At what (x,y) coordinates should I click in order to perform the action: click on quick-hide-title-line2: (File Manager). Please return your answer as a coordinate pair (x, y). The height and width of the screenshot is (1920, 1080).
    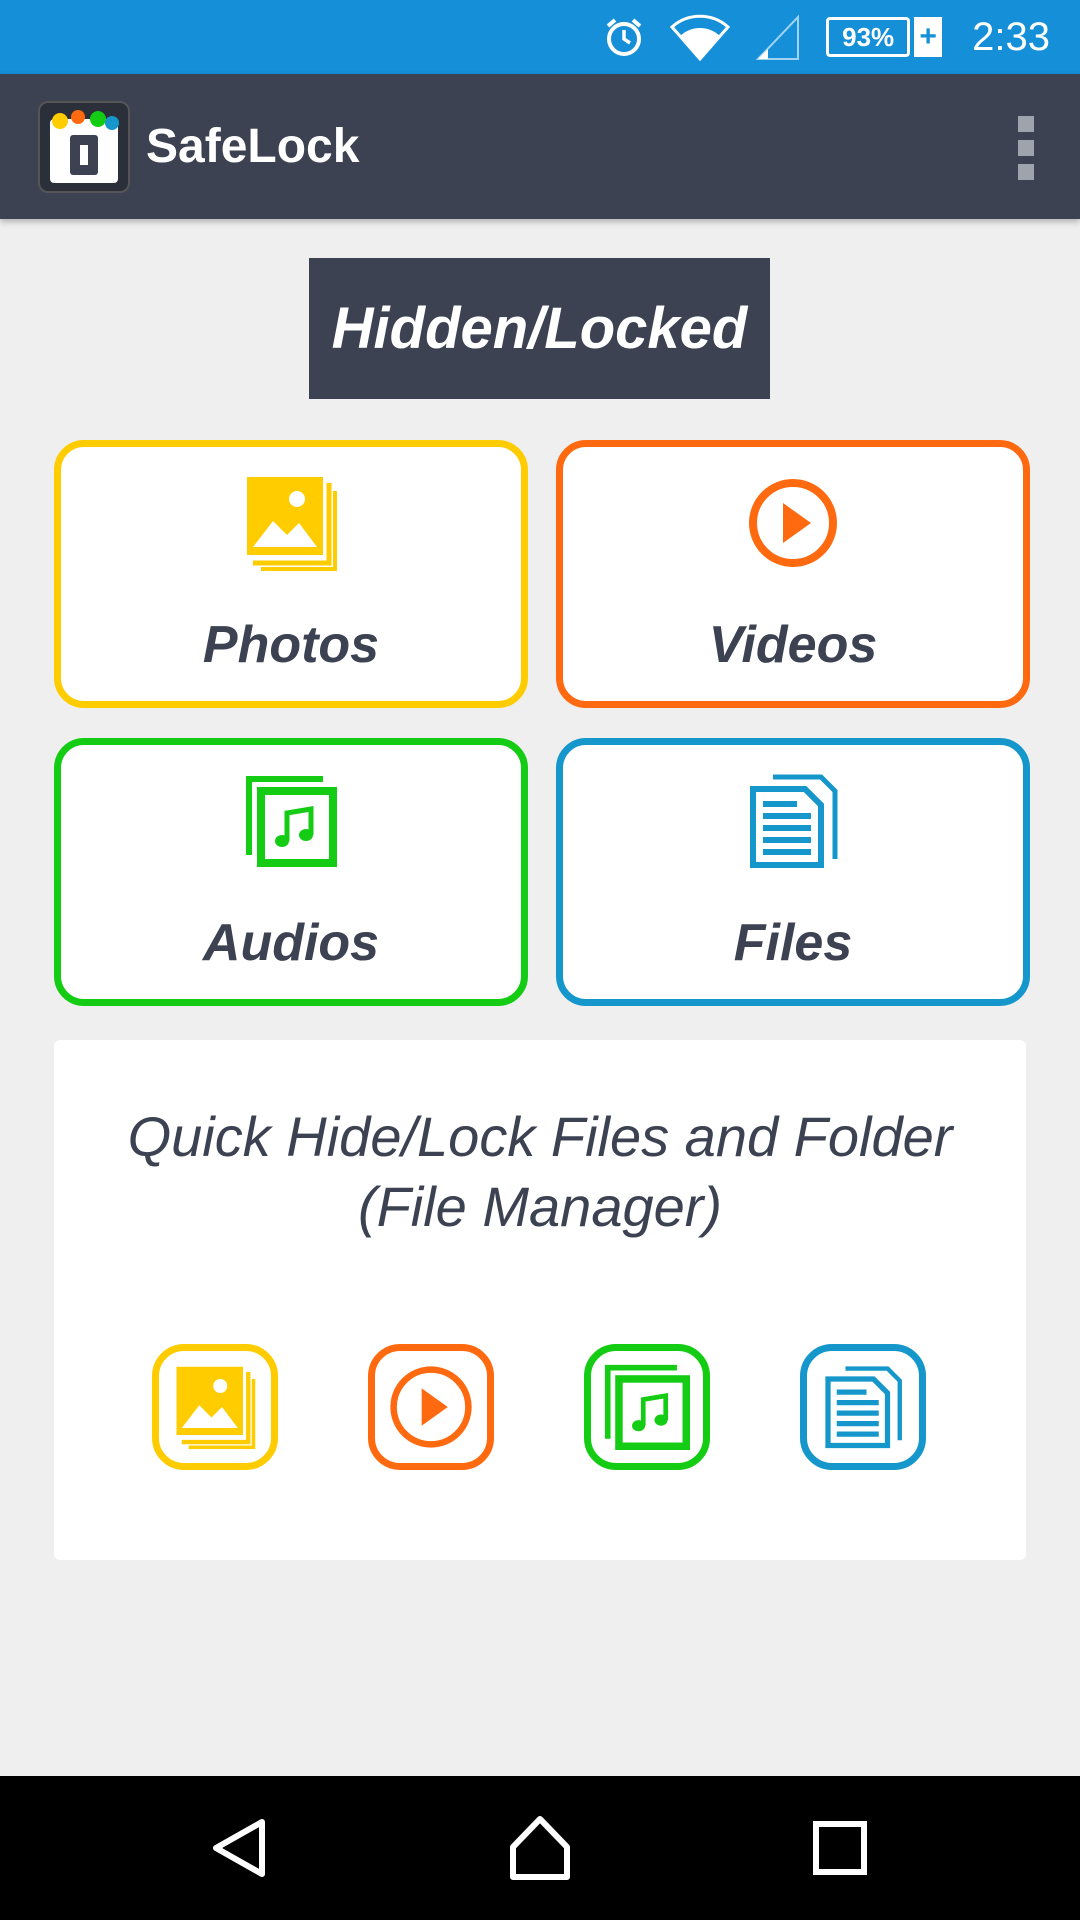
    Looking at the image, I should click on (540, 1206).